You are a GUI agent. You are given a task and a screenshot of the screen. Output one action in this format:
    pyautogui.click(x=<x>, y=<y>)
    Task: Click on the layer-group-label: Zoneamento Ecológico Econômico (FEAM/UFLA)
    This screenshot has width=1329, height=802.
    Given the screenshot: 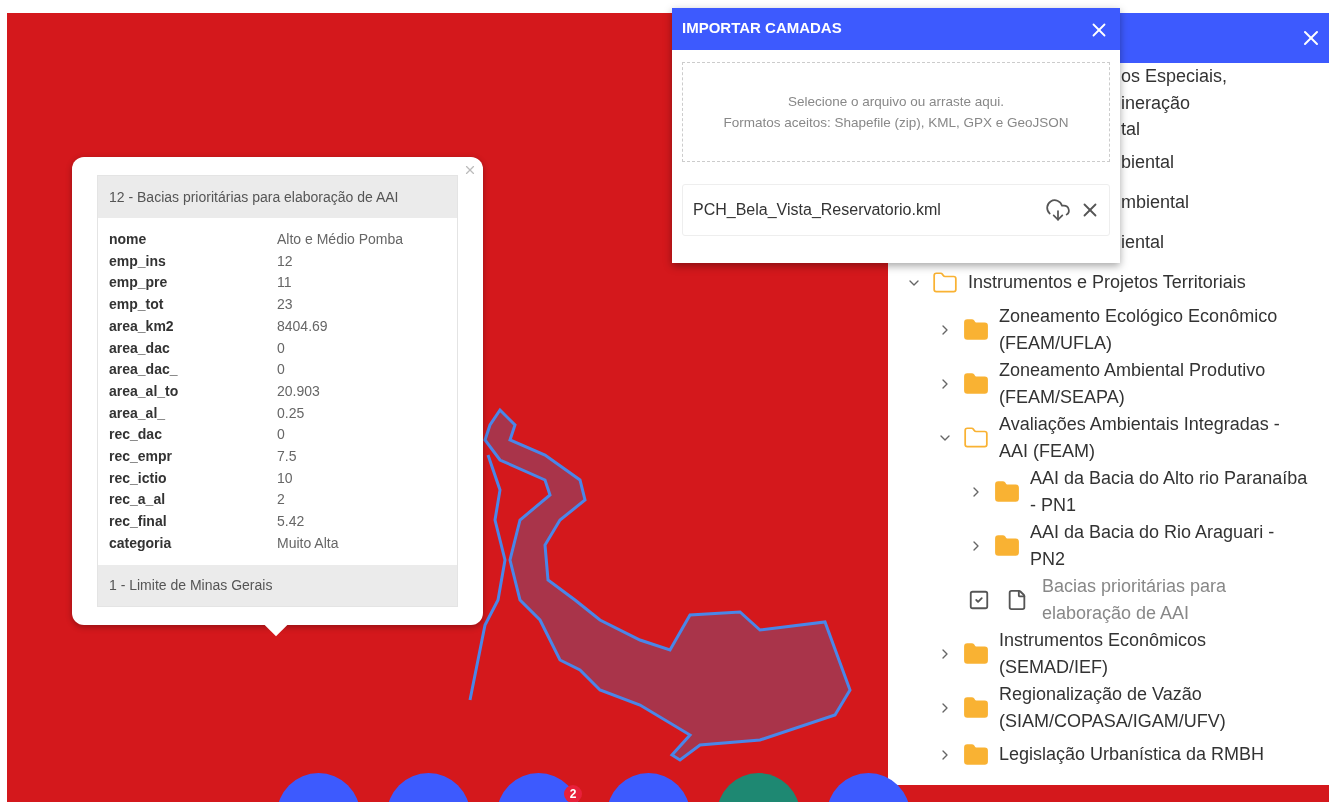 What is the action you would take?
    pyautogui.click(x=1148, y=329)
    